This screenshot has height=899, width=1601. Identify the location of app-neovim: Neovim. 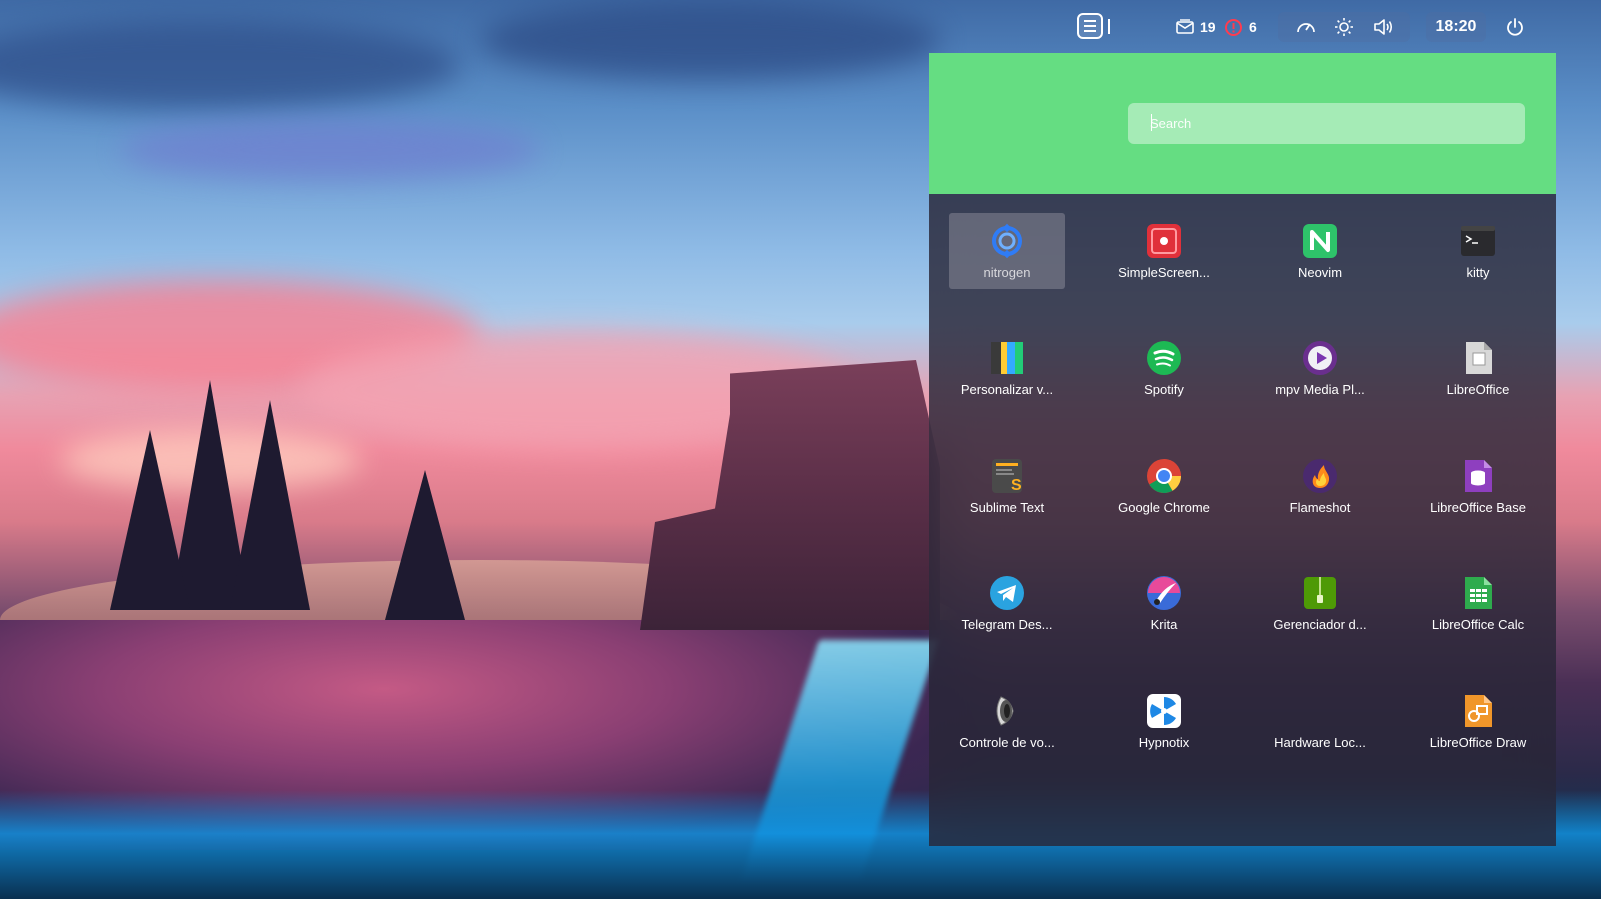
(1320, 251).